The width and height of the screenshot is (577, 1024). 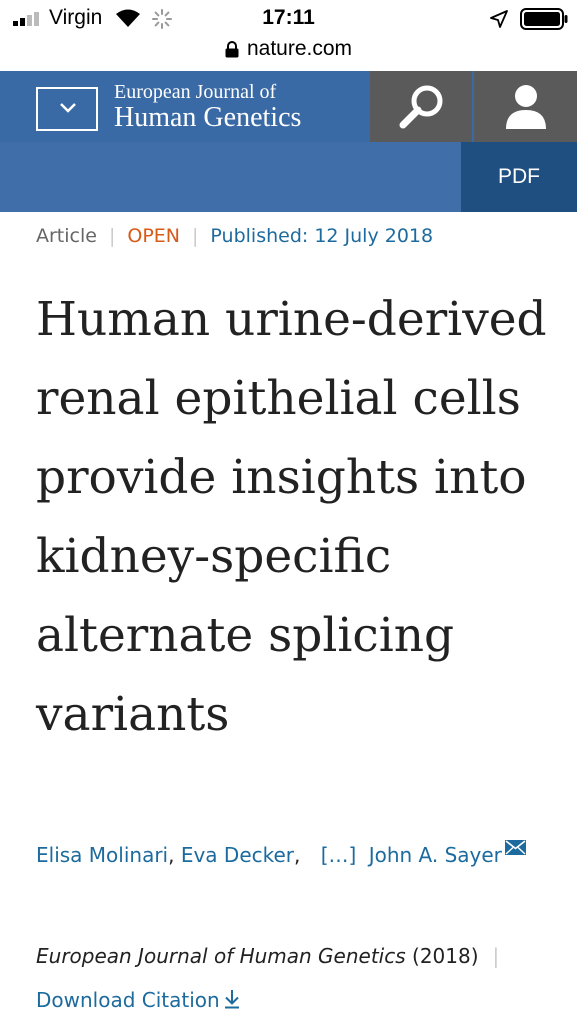 I want to click on menu-button, so click(x=67, y=109).